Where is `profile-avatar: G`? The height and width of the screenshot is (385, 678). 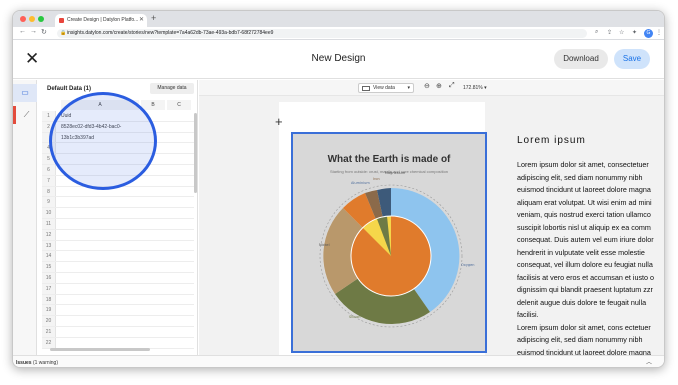 profile-avatar: G is located at coordinates (648, 33).